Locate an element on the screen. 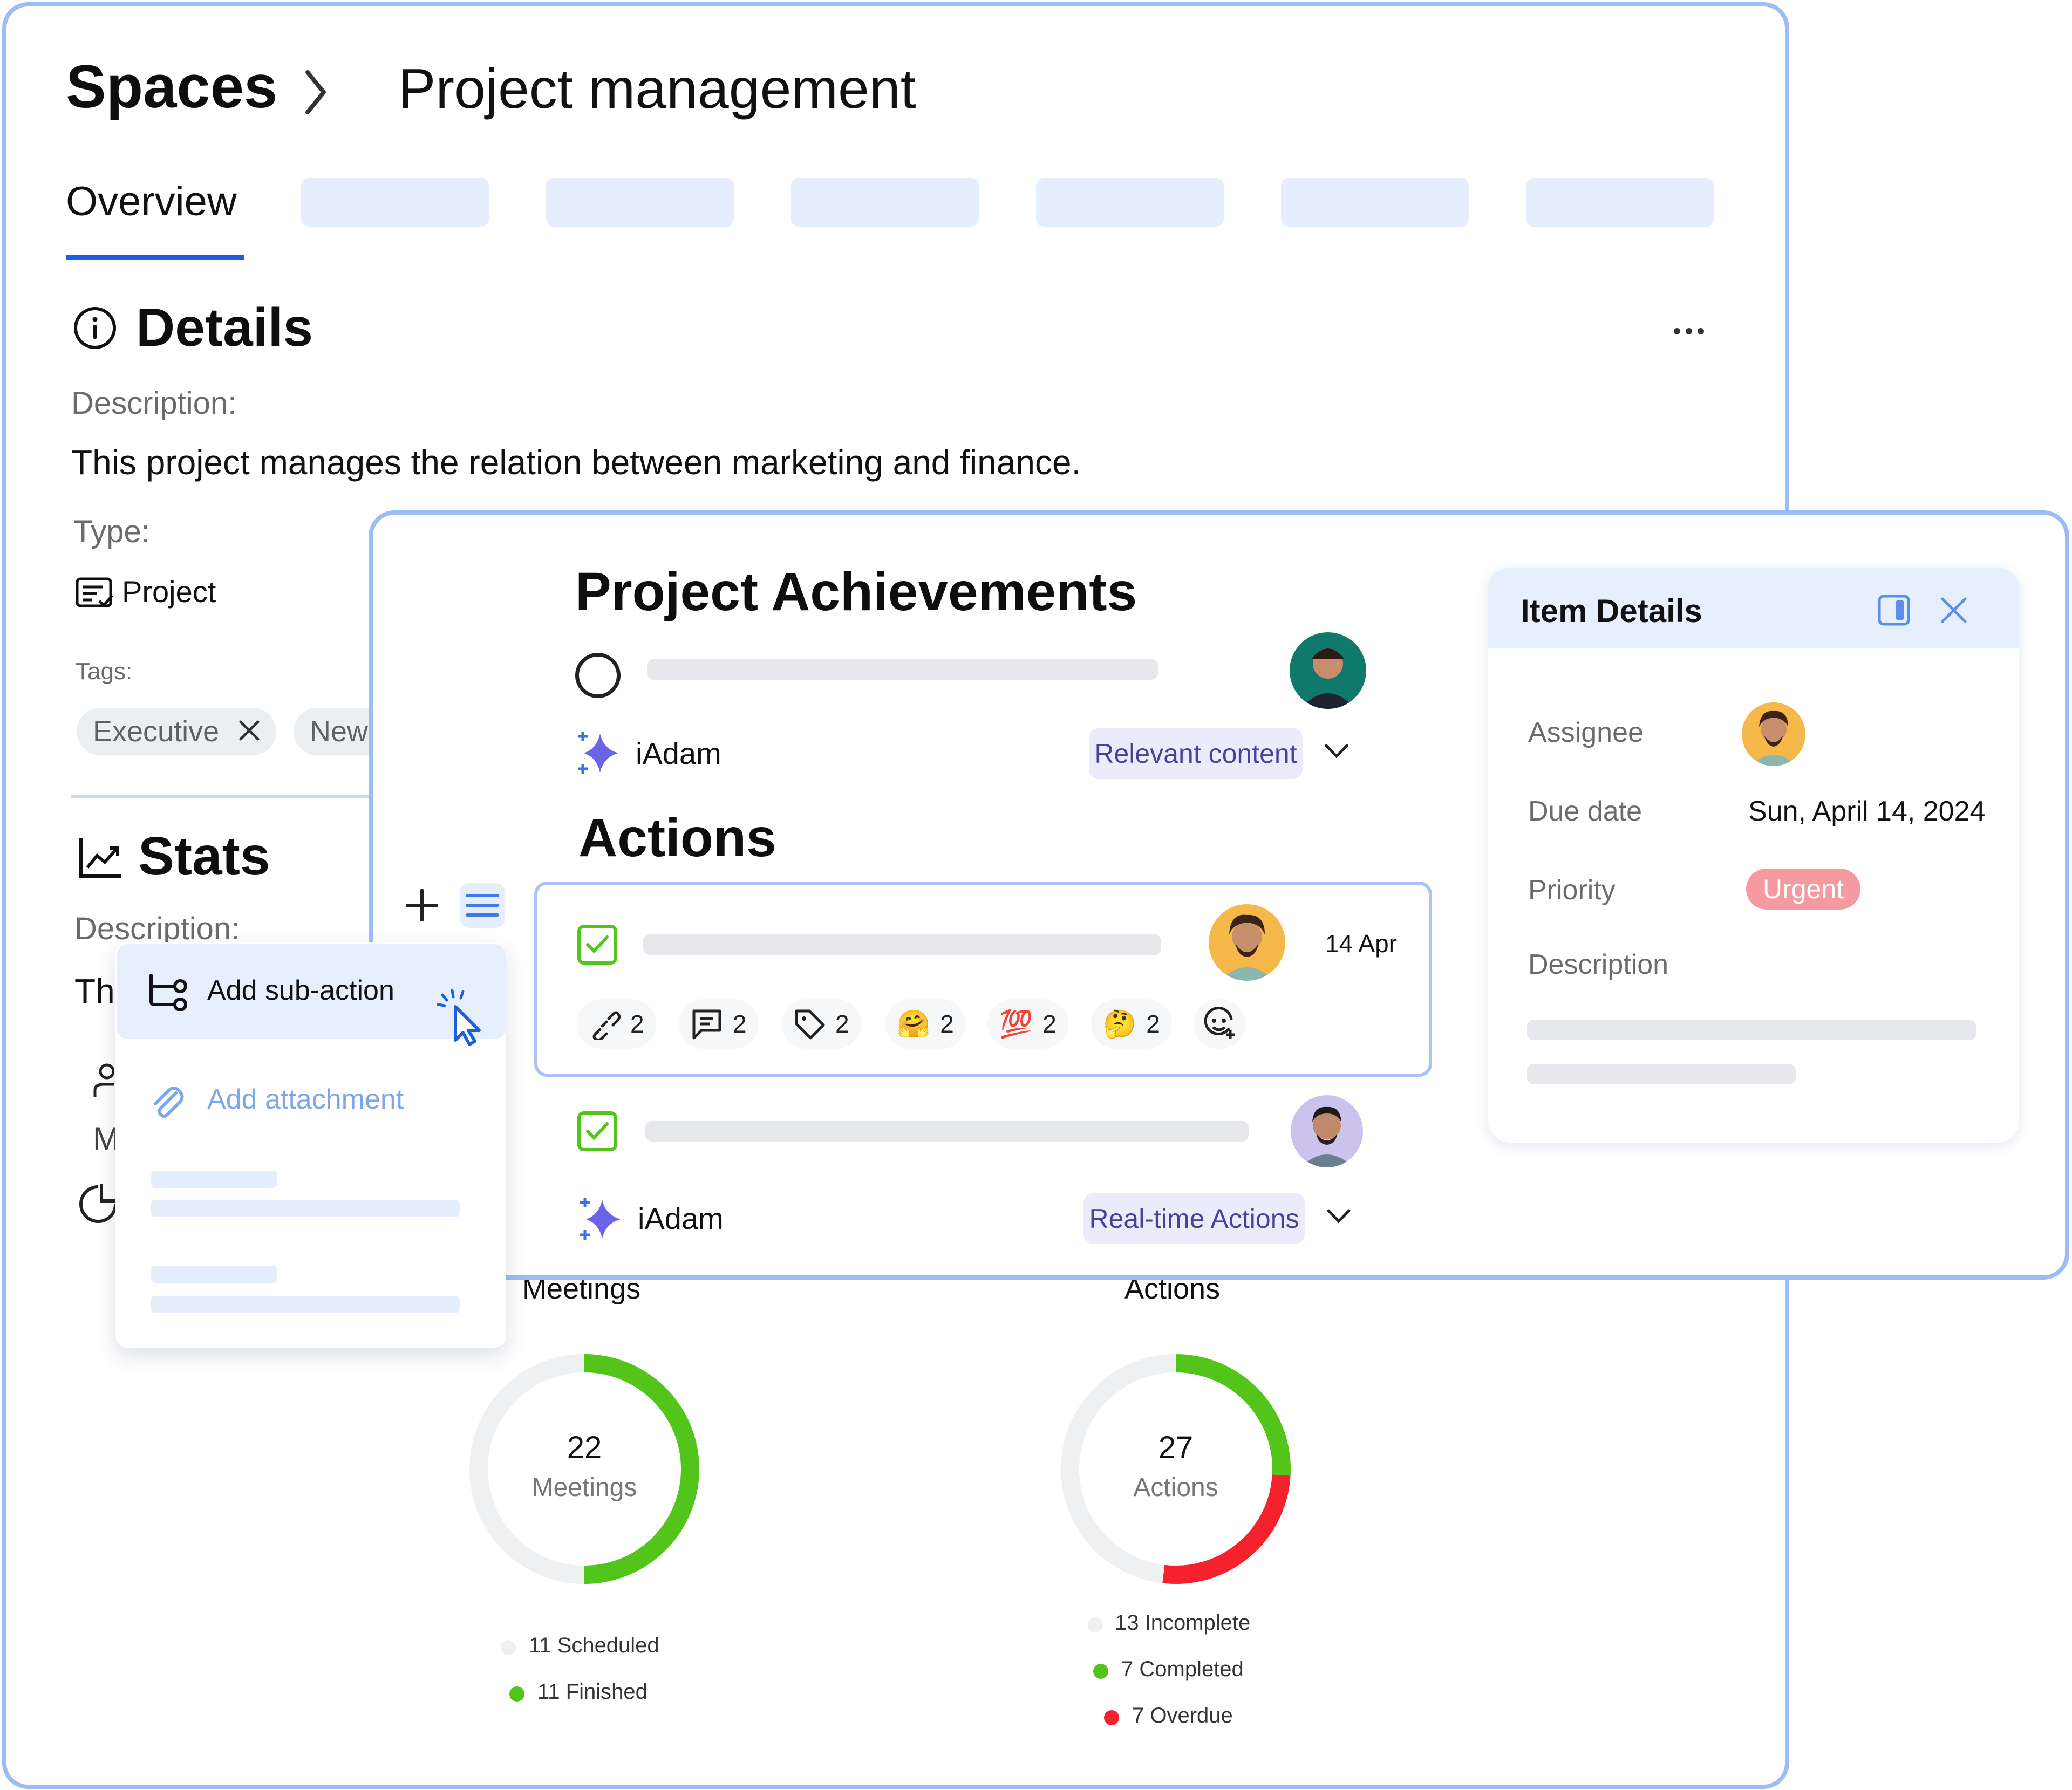  relevant-content-tag: Relevant content is located at coordinates (1196, 753).